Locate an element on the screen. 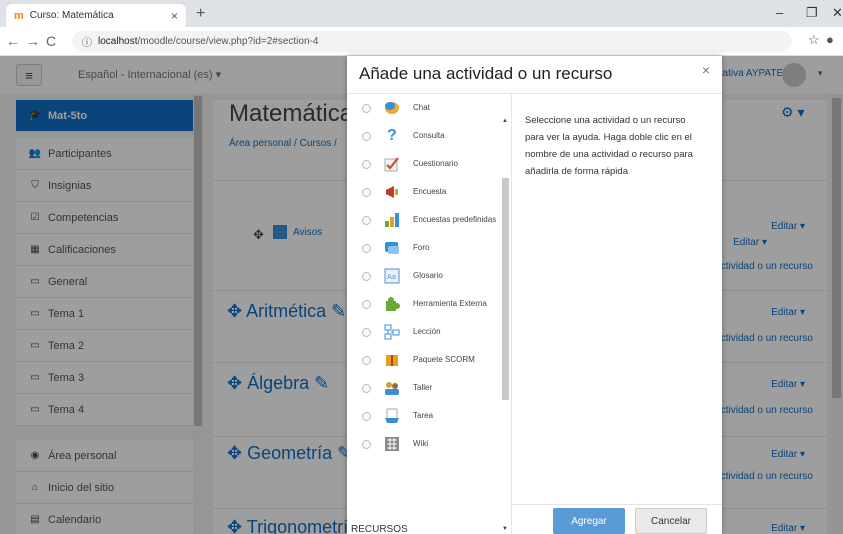  option-label: Foro is located at coordinates (421, 247).